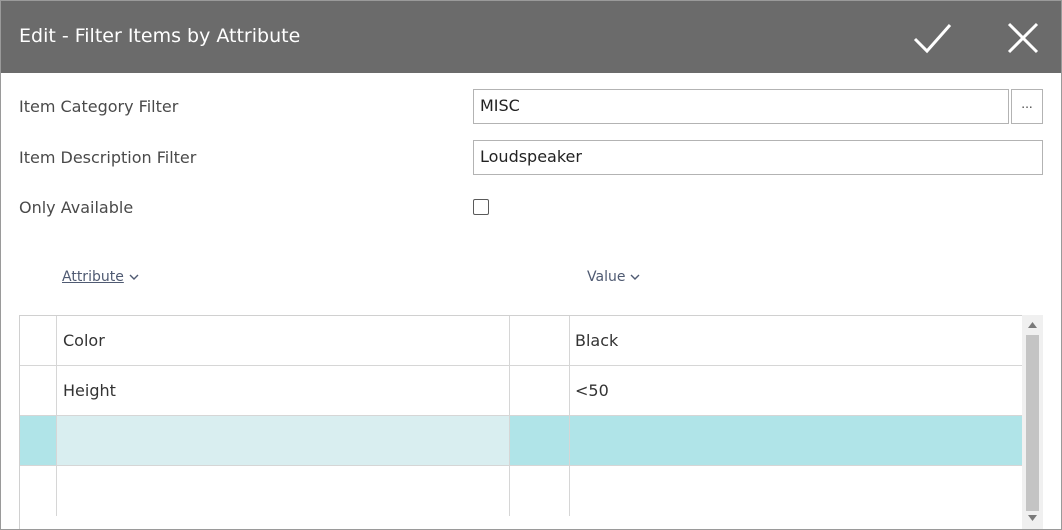 The image size is (1062, 530). What do you see at coordinates (1032, 325) in the screenshot?
I see `scroll-up-icon` at bounding box center [1032, 325].